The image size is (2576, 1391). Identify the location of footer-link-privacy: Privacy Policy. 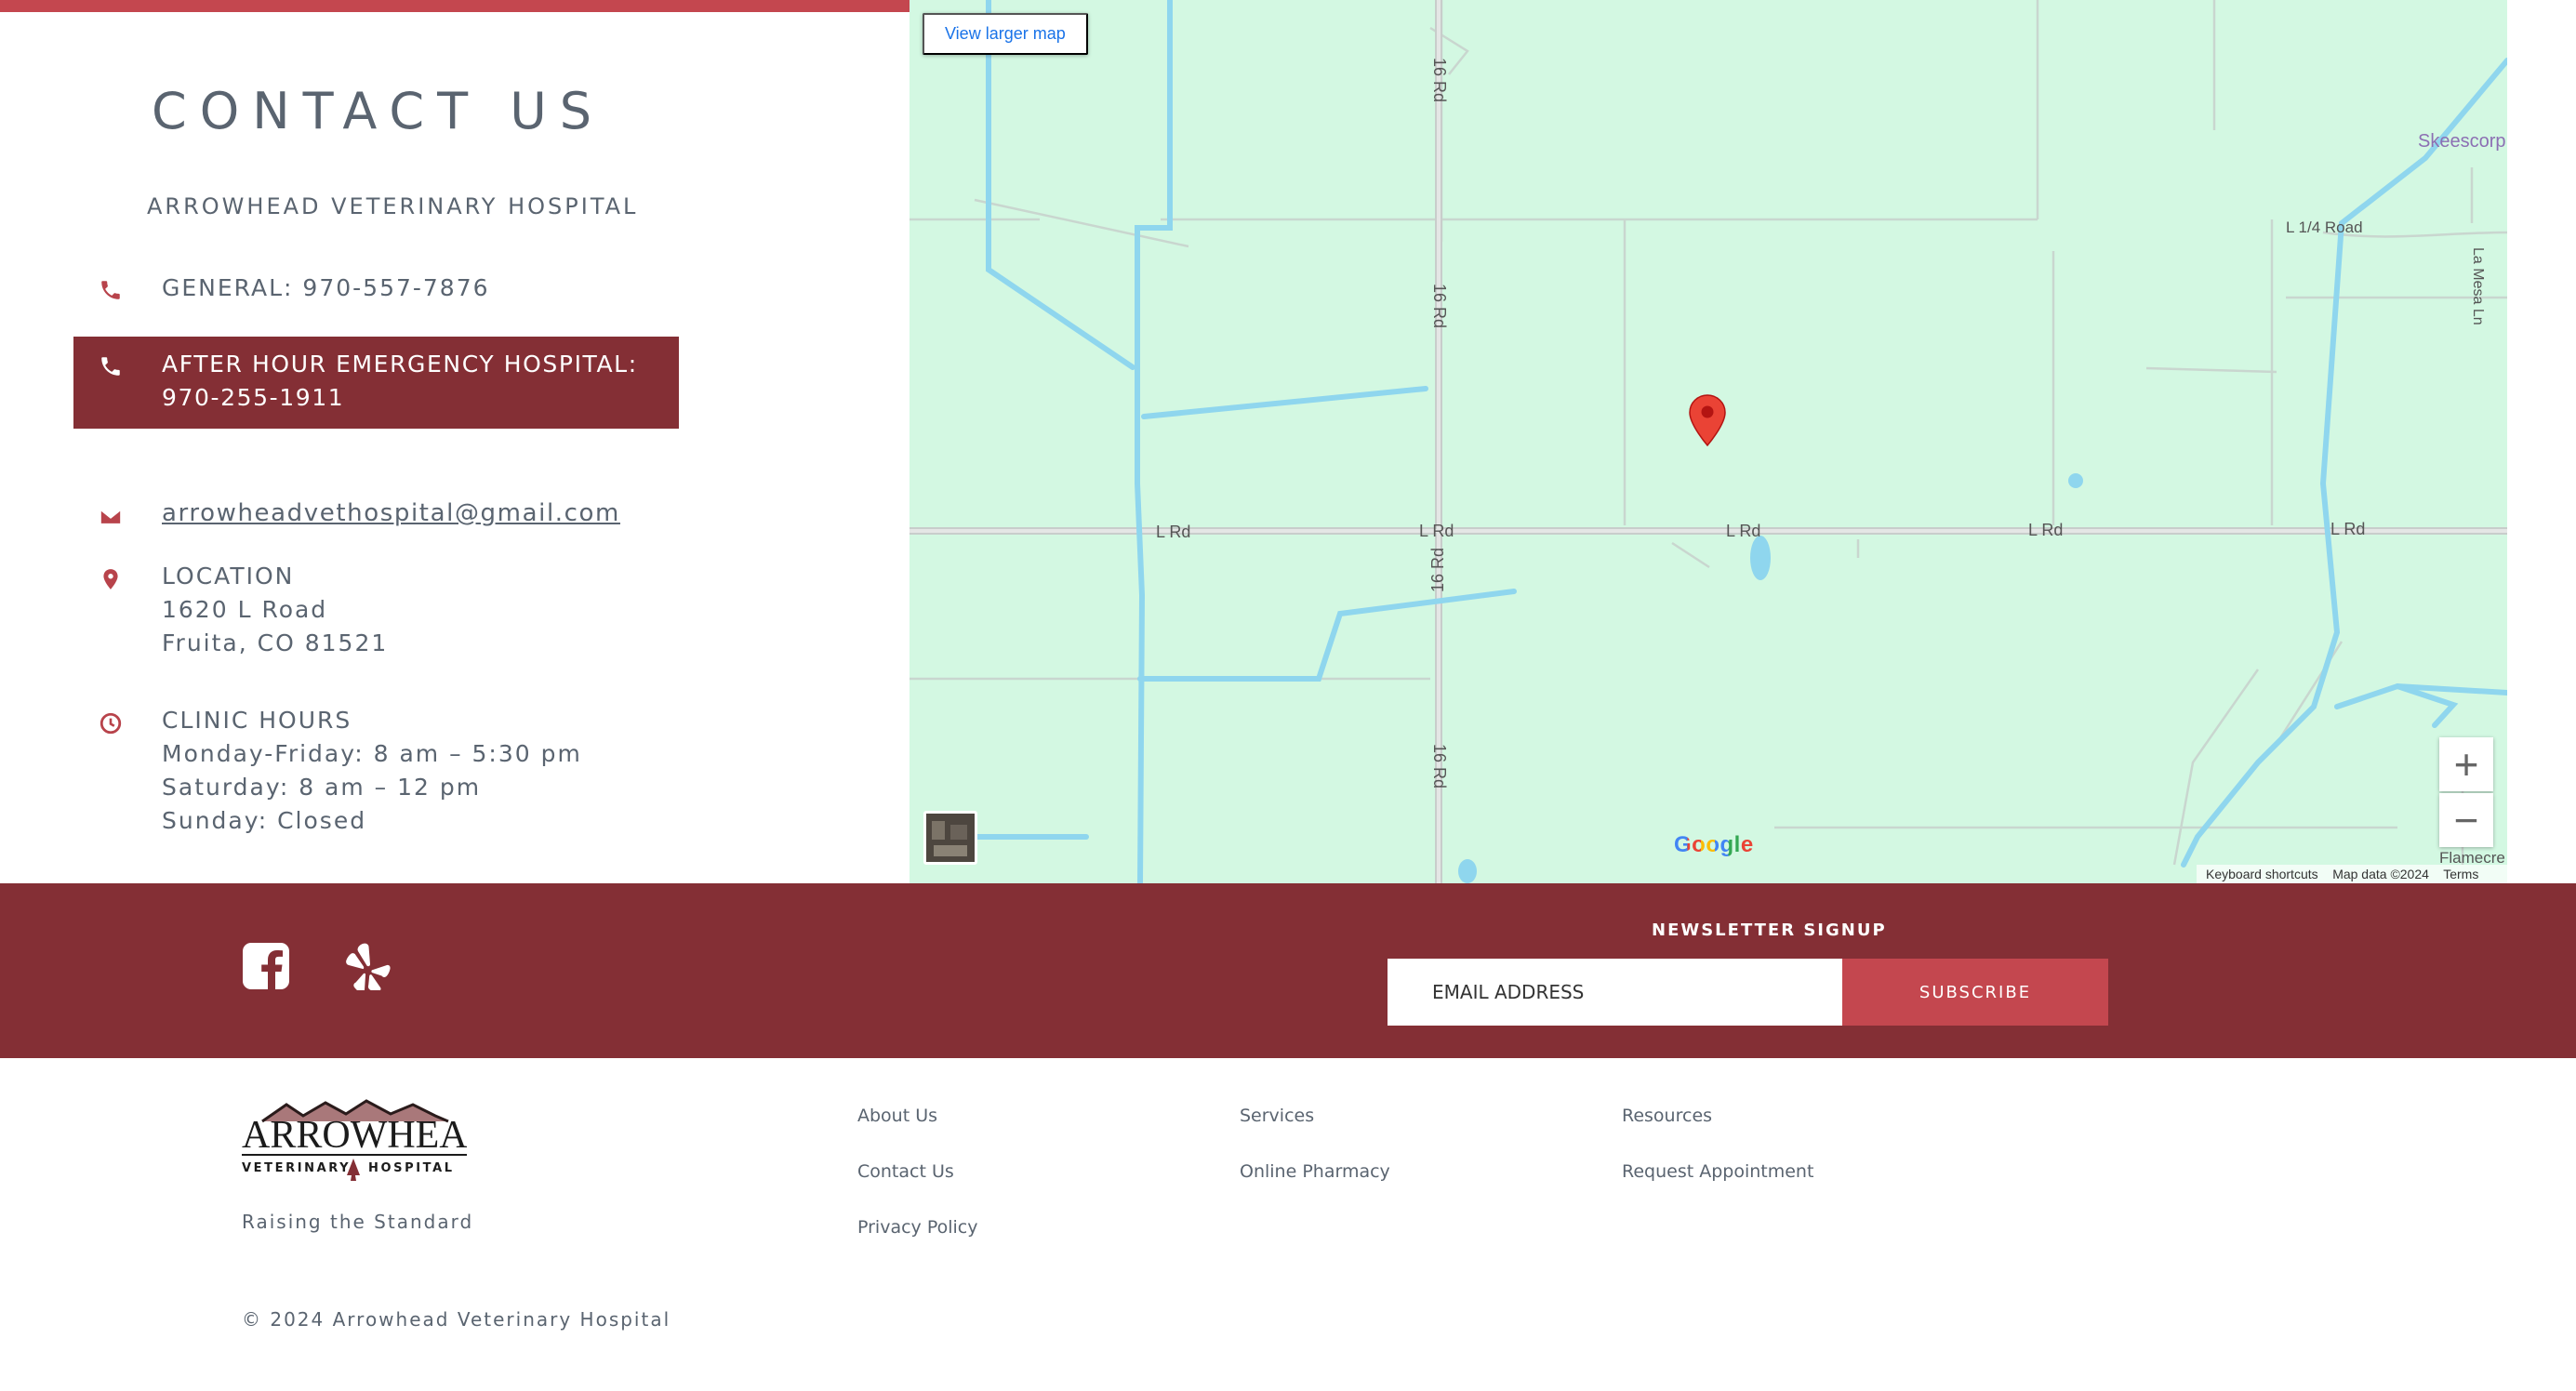
(917, 1227).